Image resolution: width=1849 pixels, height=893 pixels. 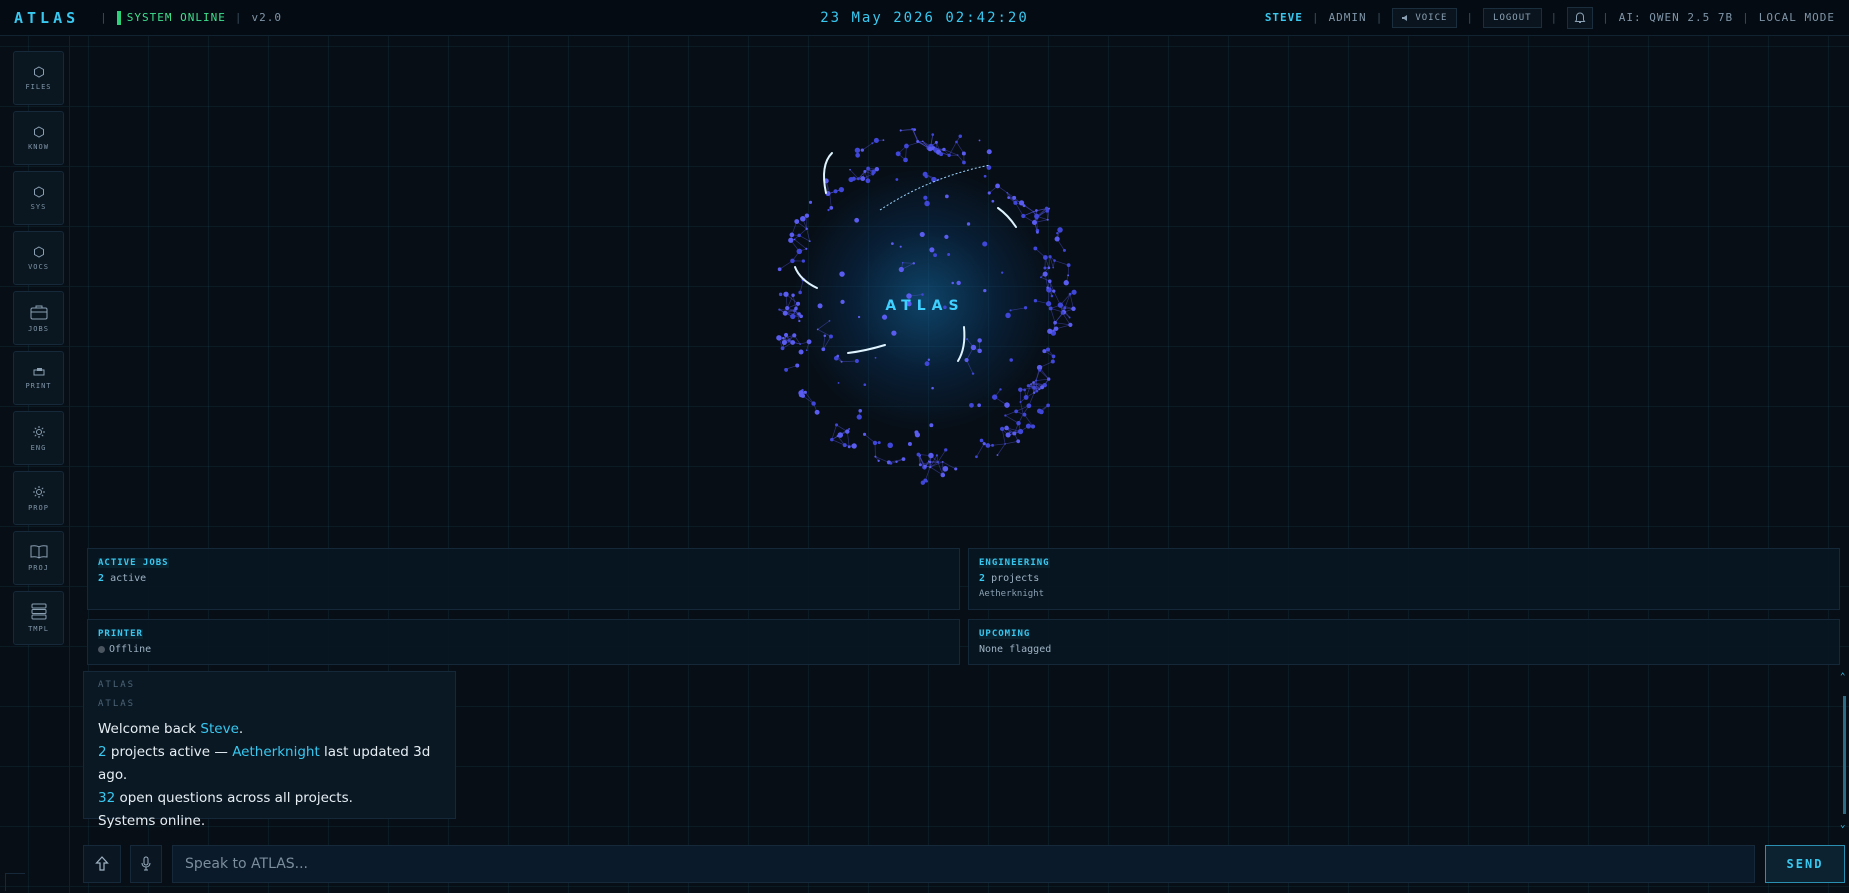 I want to click on sidebar-item-tmpl: TMPL, so click(x=38, y=618).